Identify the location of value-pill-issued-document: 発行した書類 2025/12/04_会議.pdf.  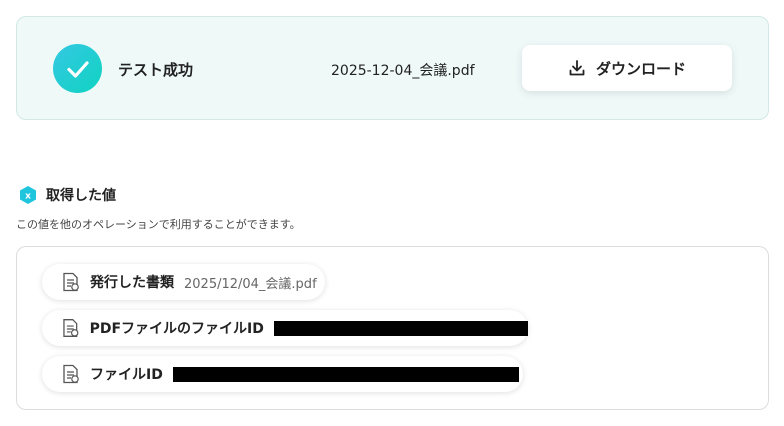
(183, 282).